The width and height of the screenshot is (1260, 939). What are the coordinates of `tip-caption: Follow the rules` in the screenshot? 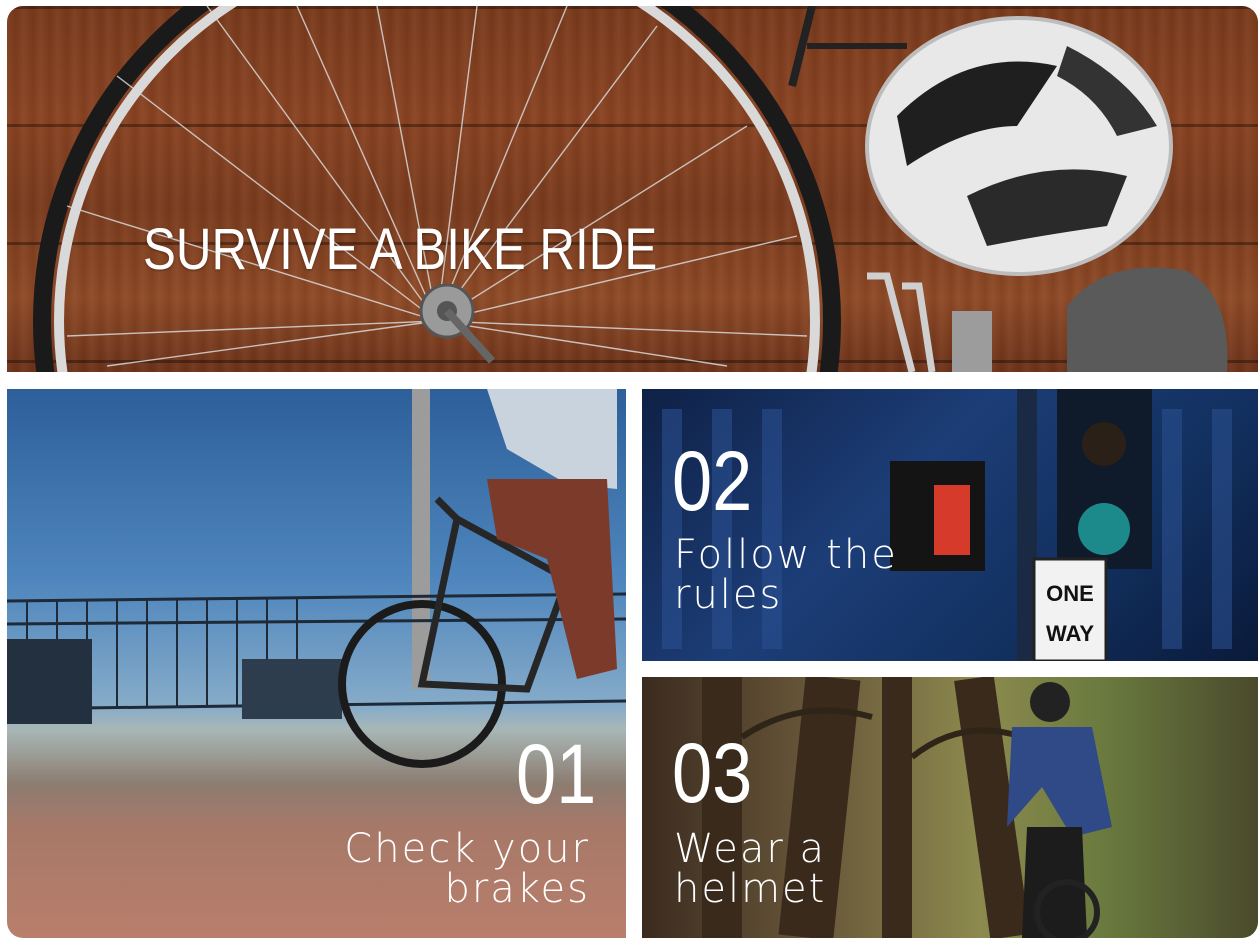 It's located at (786, 575).